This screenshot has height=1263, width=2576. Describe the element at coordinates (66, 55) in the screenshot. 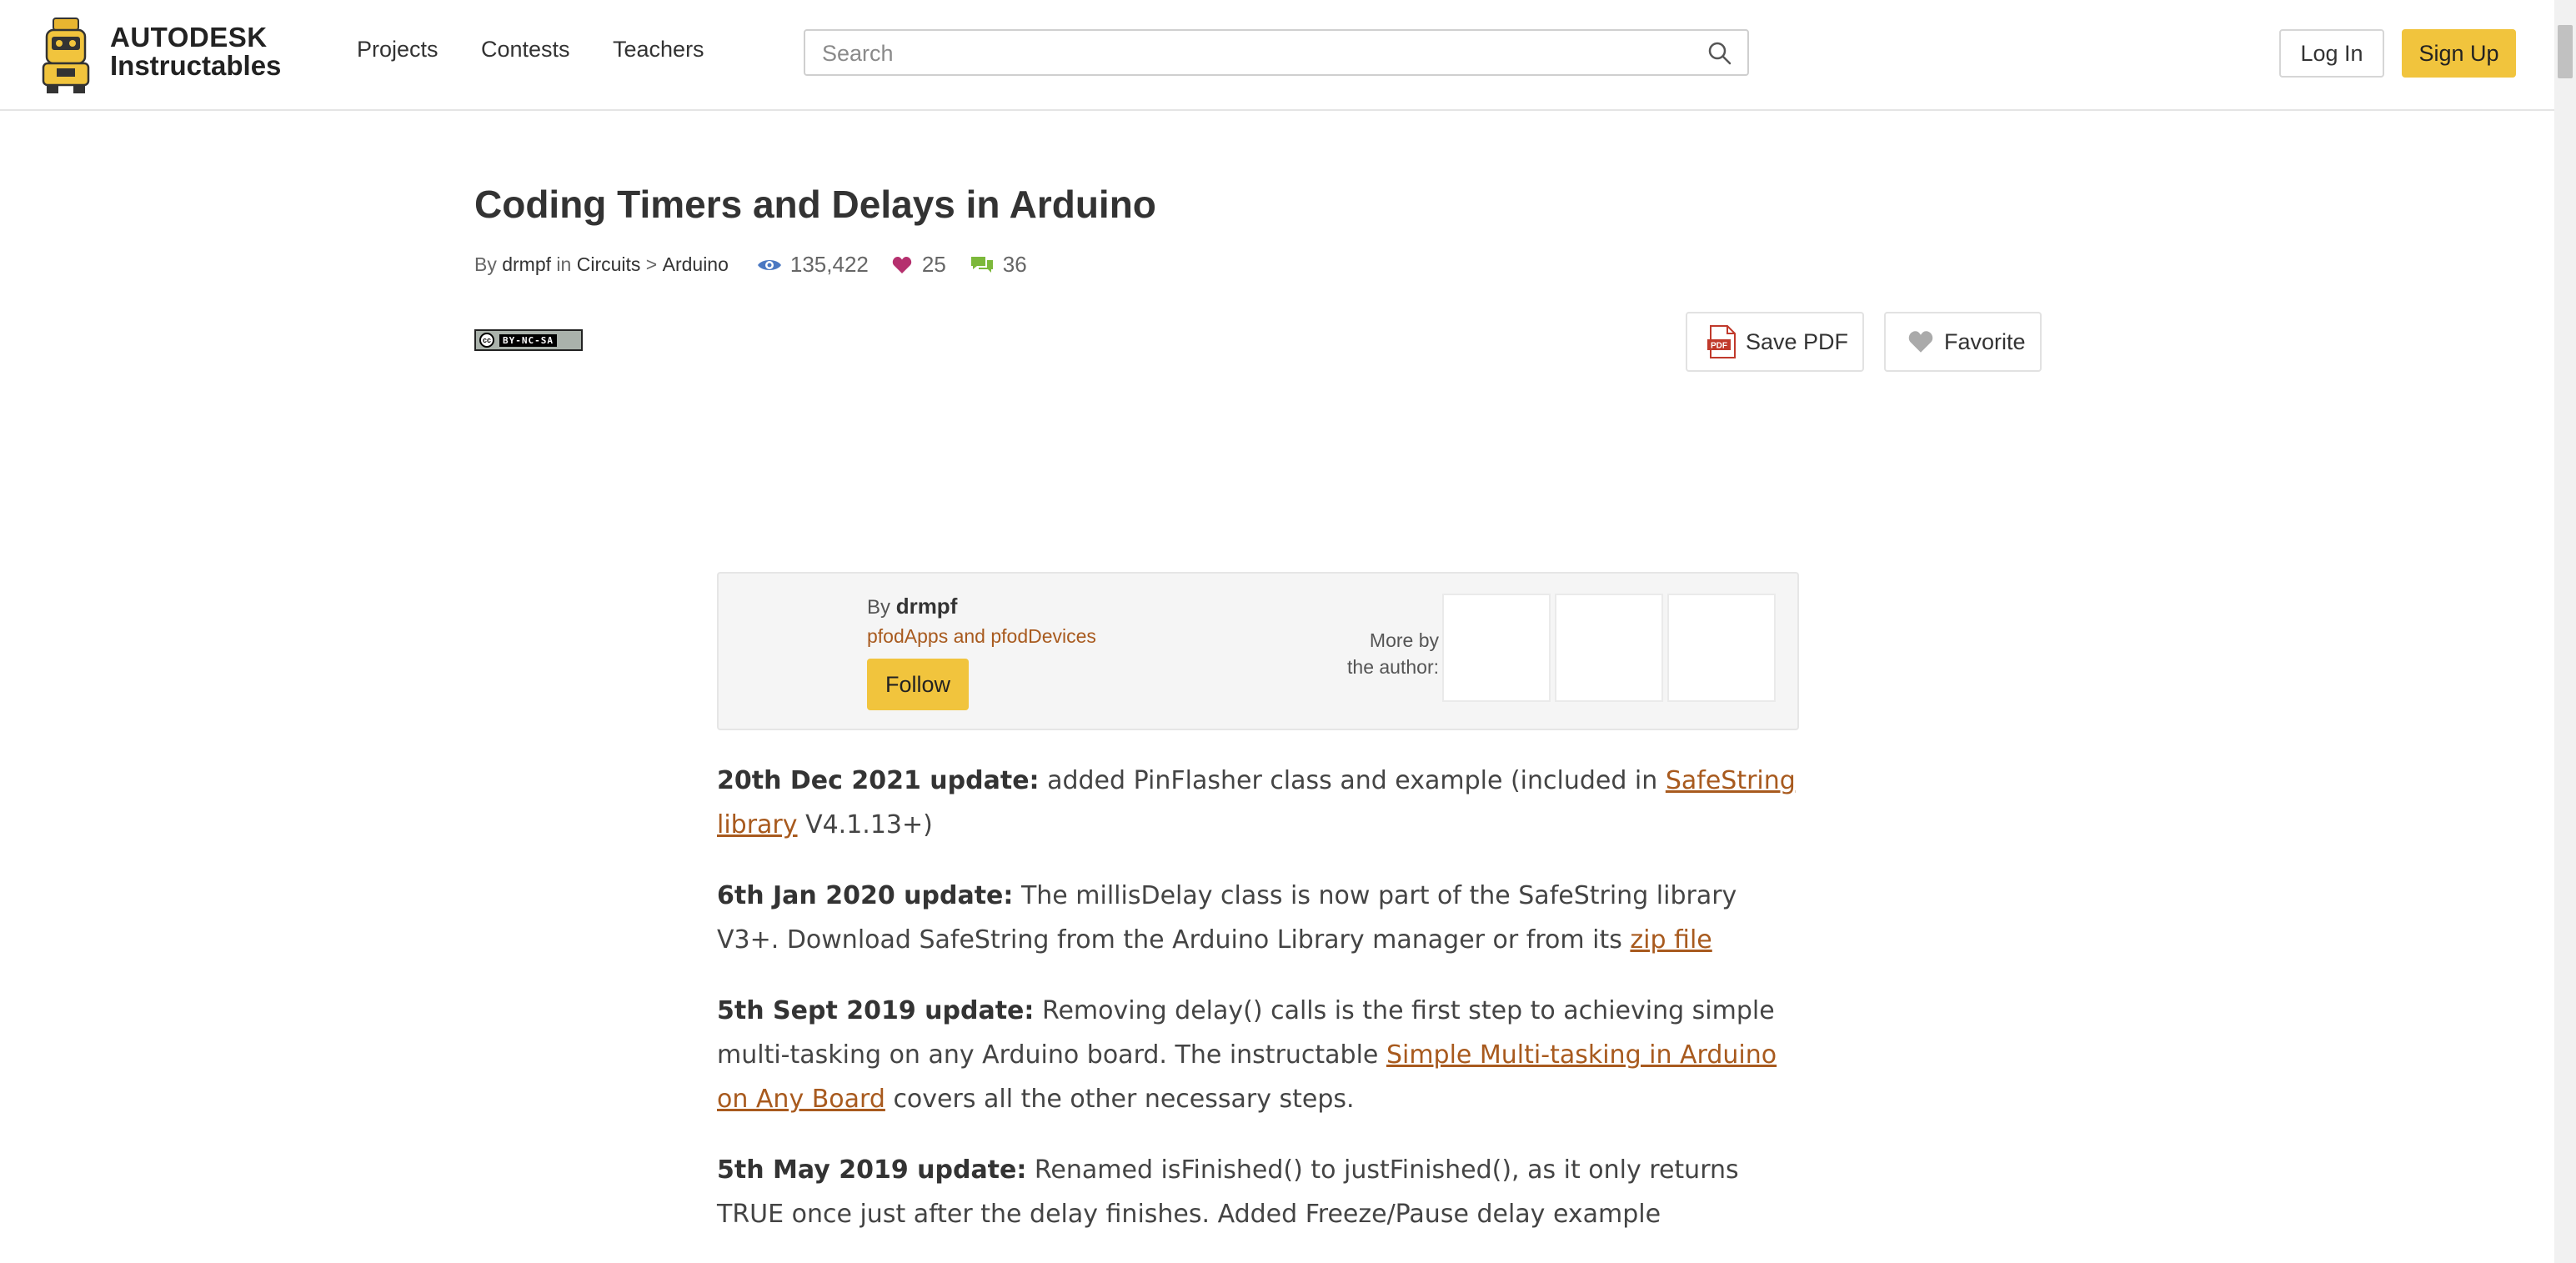

I see `robot-logo-icon` at that location.